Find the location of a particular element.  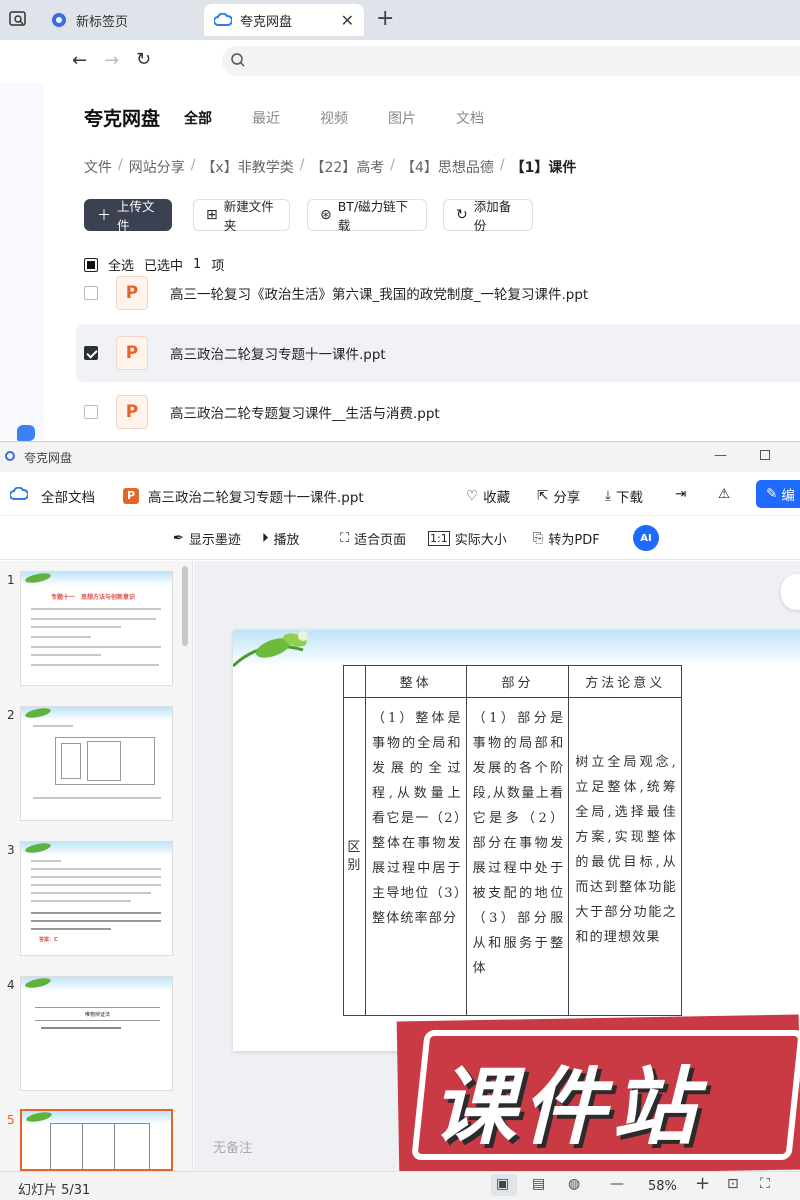

slide-counter: 幻灯片 5/31 is located at coordinates (54, 1190).